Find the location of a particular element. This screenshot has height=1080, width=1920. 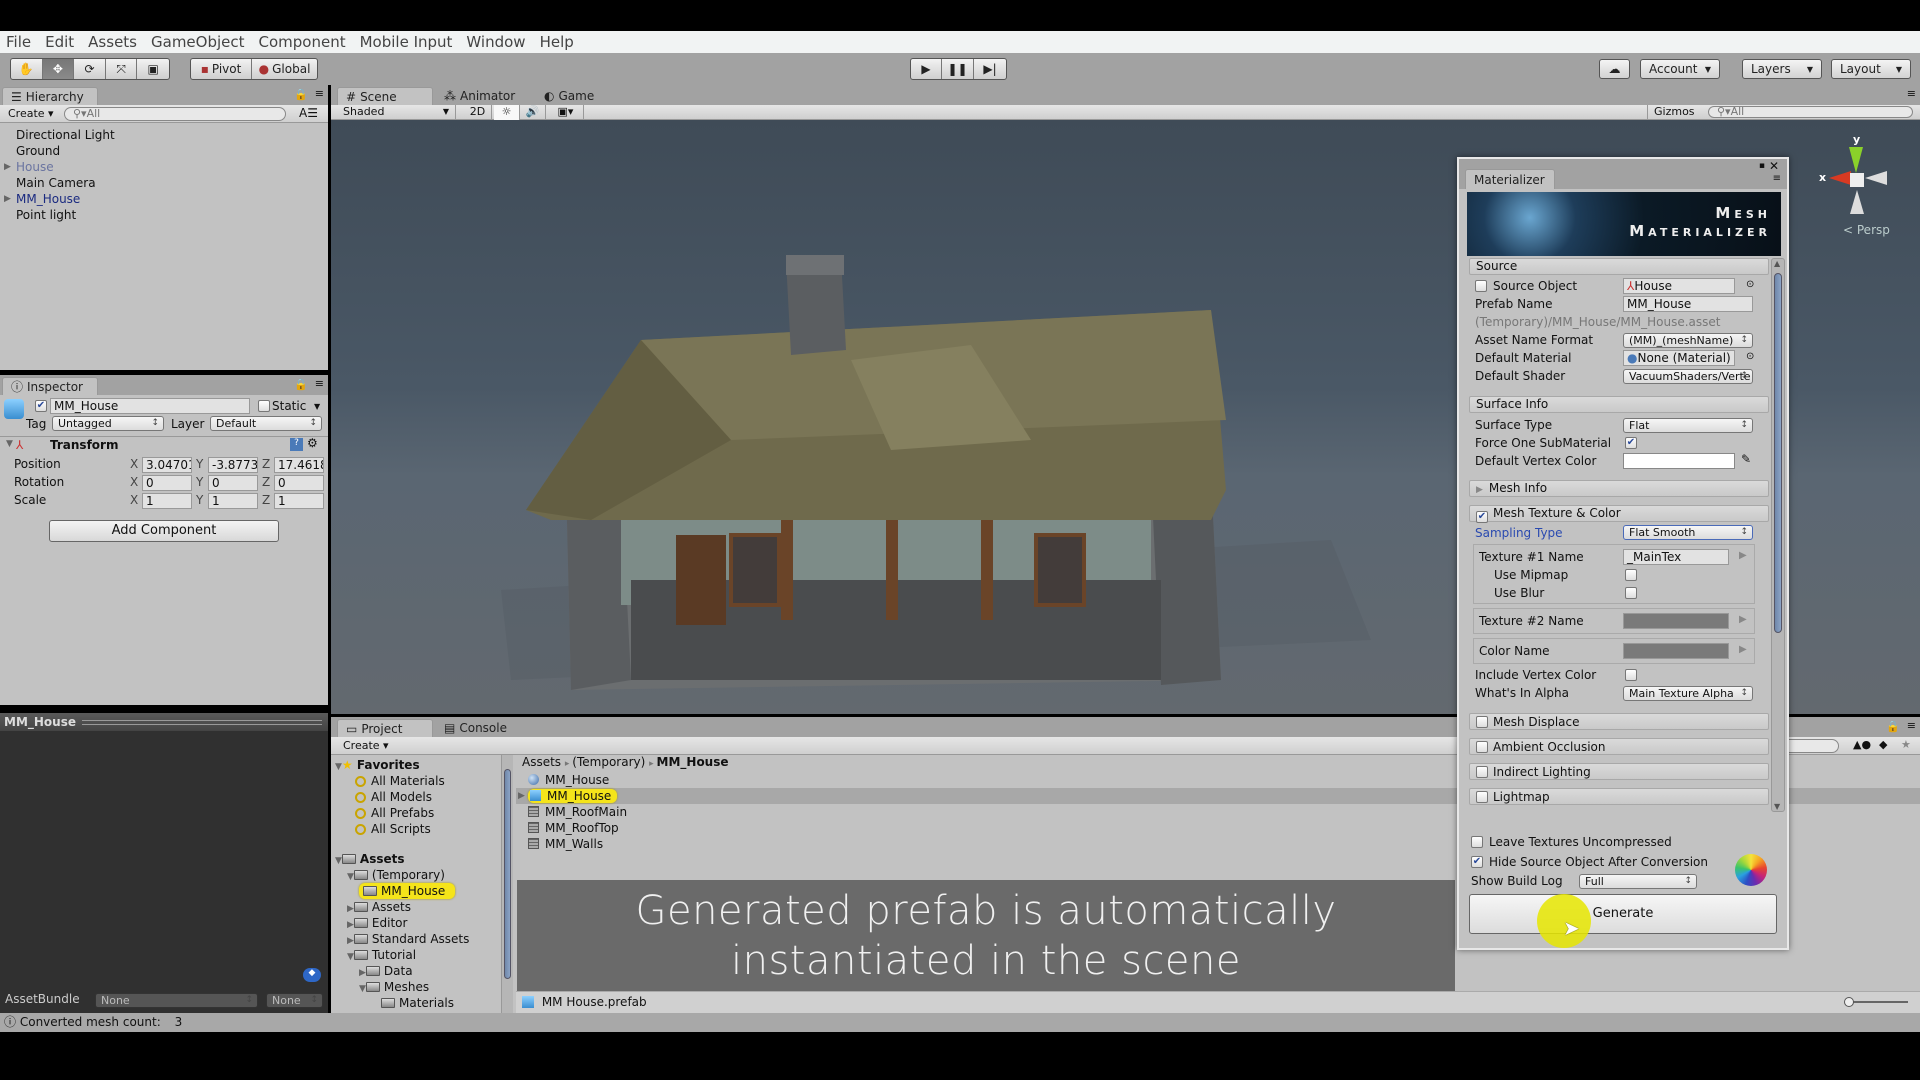

favorite-item: All Scripts is located at coordinates (393, 829).